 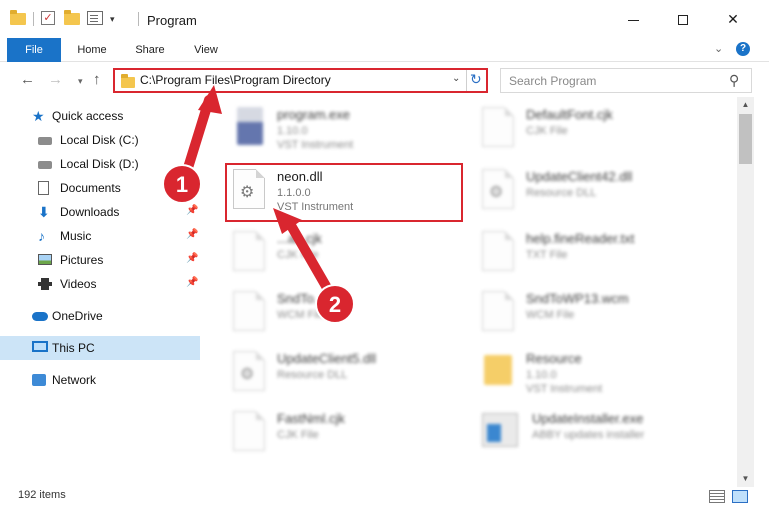 What do you see at coordinates (745, 139) in the screenshot?
I see `scroll-thumb` at bounding box center [745, 139].